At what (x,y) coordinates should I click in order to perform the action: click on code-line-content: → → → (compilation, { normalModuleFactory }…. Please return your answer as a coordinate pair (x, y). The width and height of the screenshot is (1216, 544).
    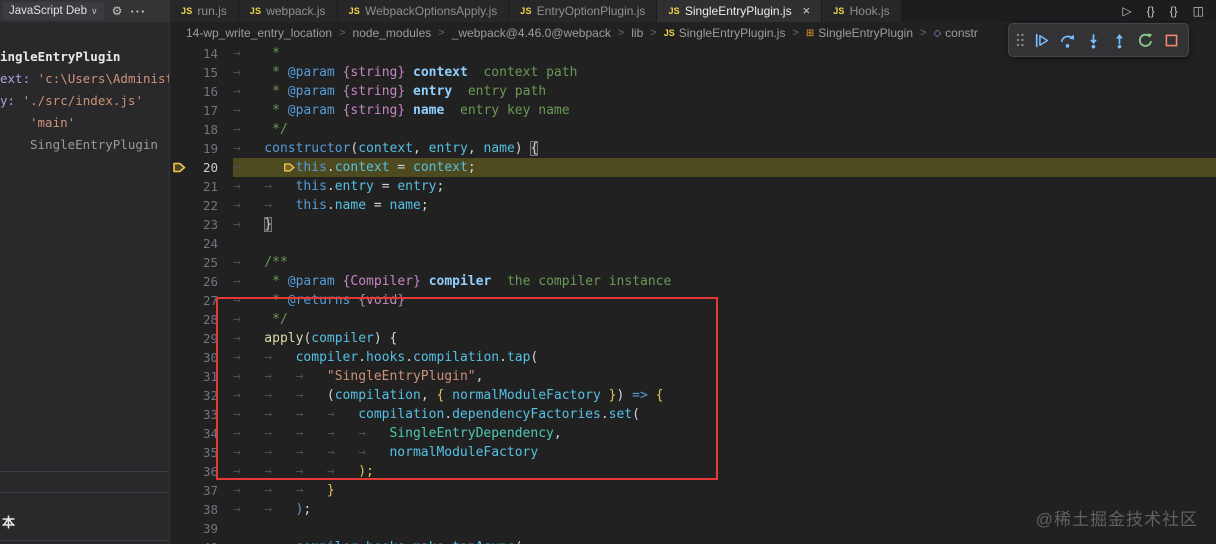
    Looking at the image, I should click on (724, 395).